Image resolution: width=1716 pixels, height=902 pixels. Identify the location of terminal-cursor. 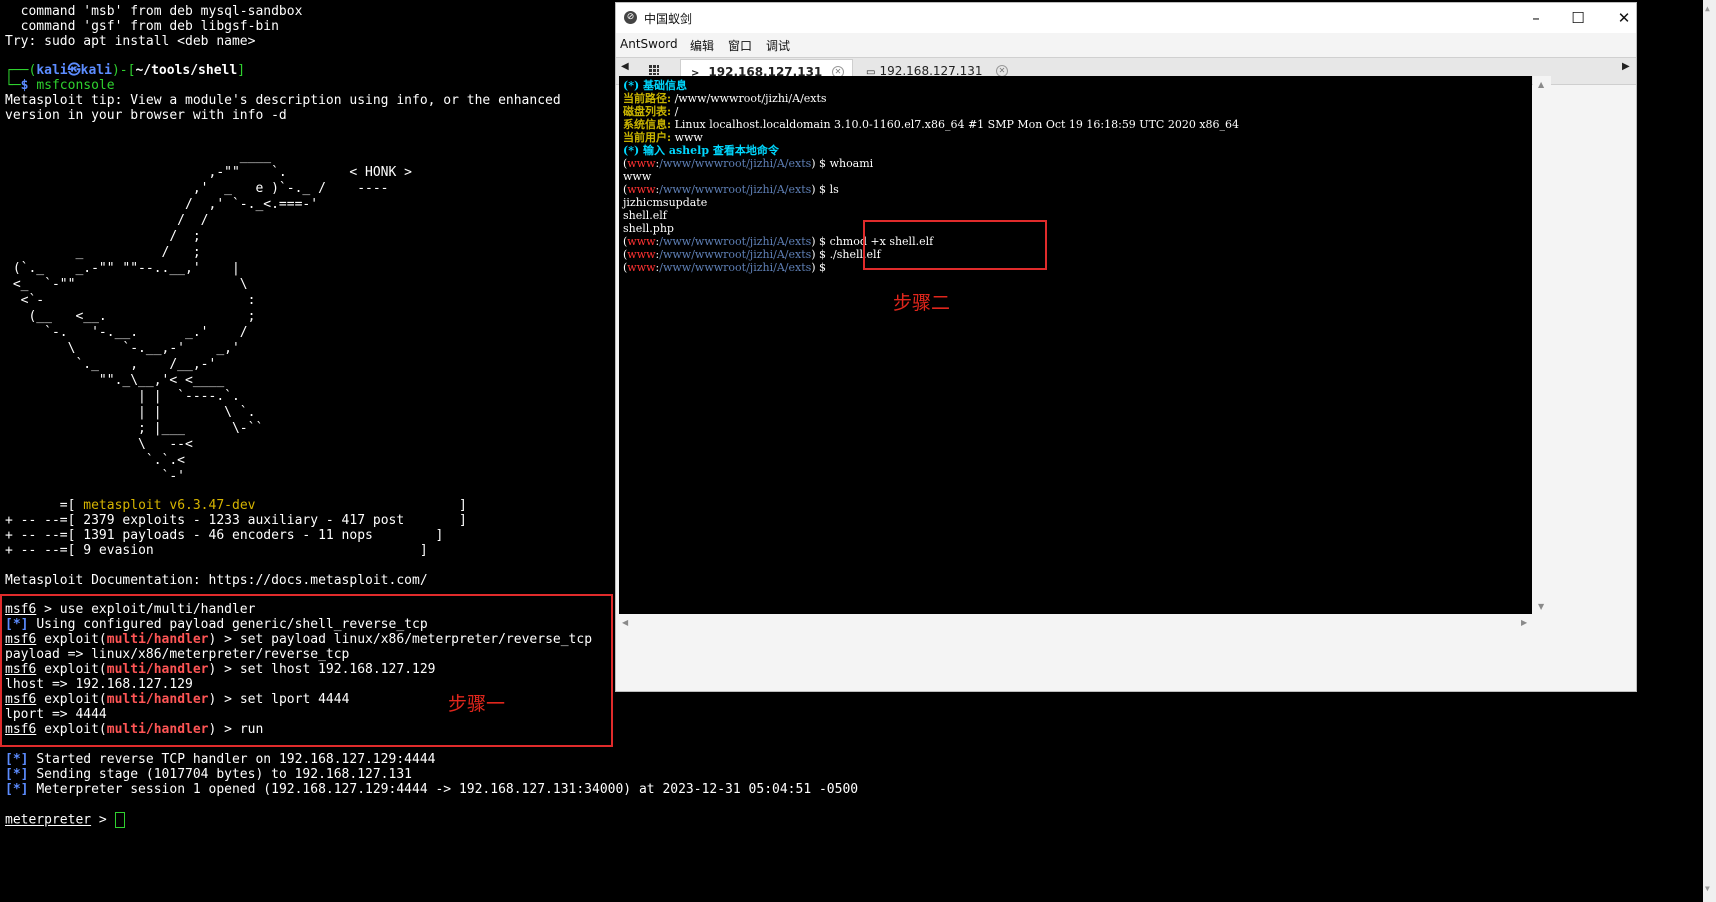
(119, 820).